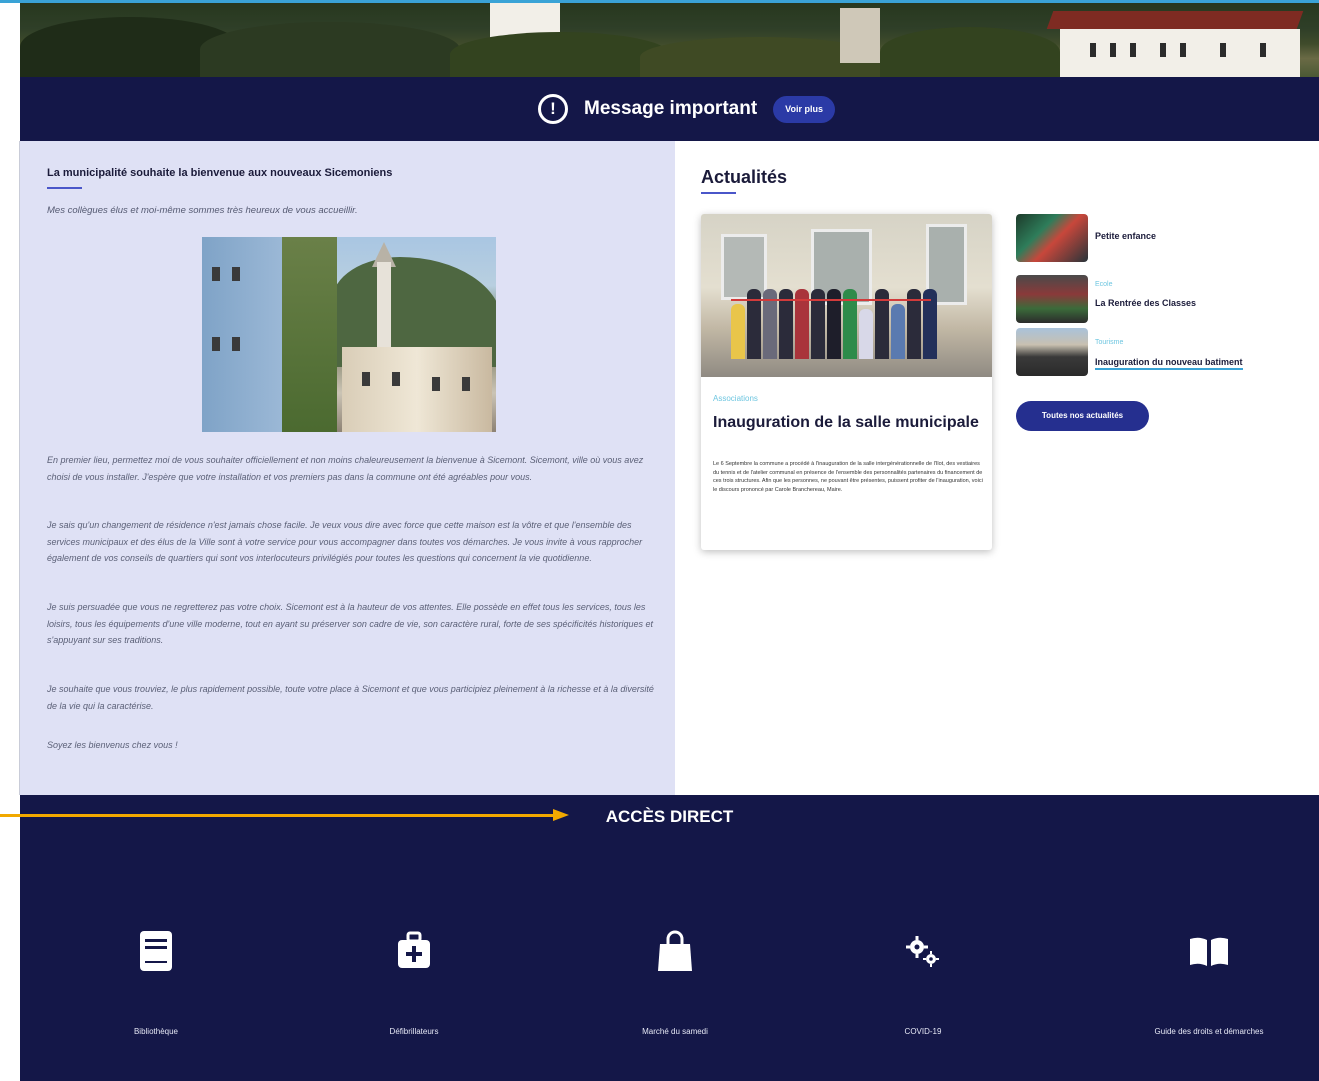 The image size is (1319, 1081). Describe the element at coordinates (414, 984) in the screenshot. I see `access-item-defibrillateurs: Défibrillateurs` at that location.